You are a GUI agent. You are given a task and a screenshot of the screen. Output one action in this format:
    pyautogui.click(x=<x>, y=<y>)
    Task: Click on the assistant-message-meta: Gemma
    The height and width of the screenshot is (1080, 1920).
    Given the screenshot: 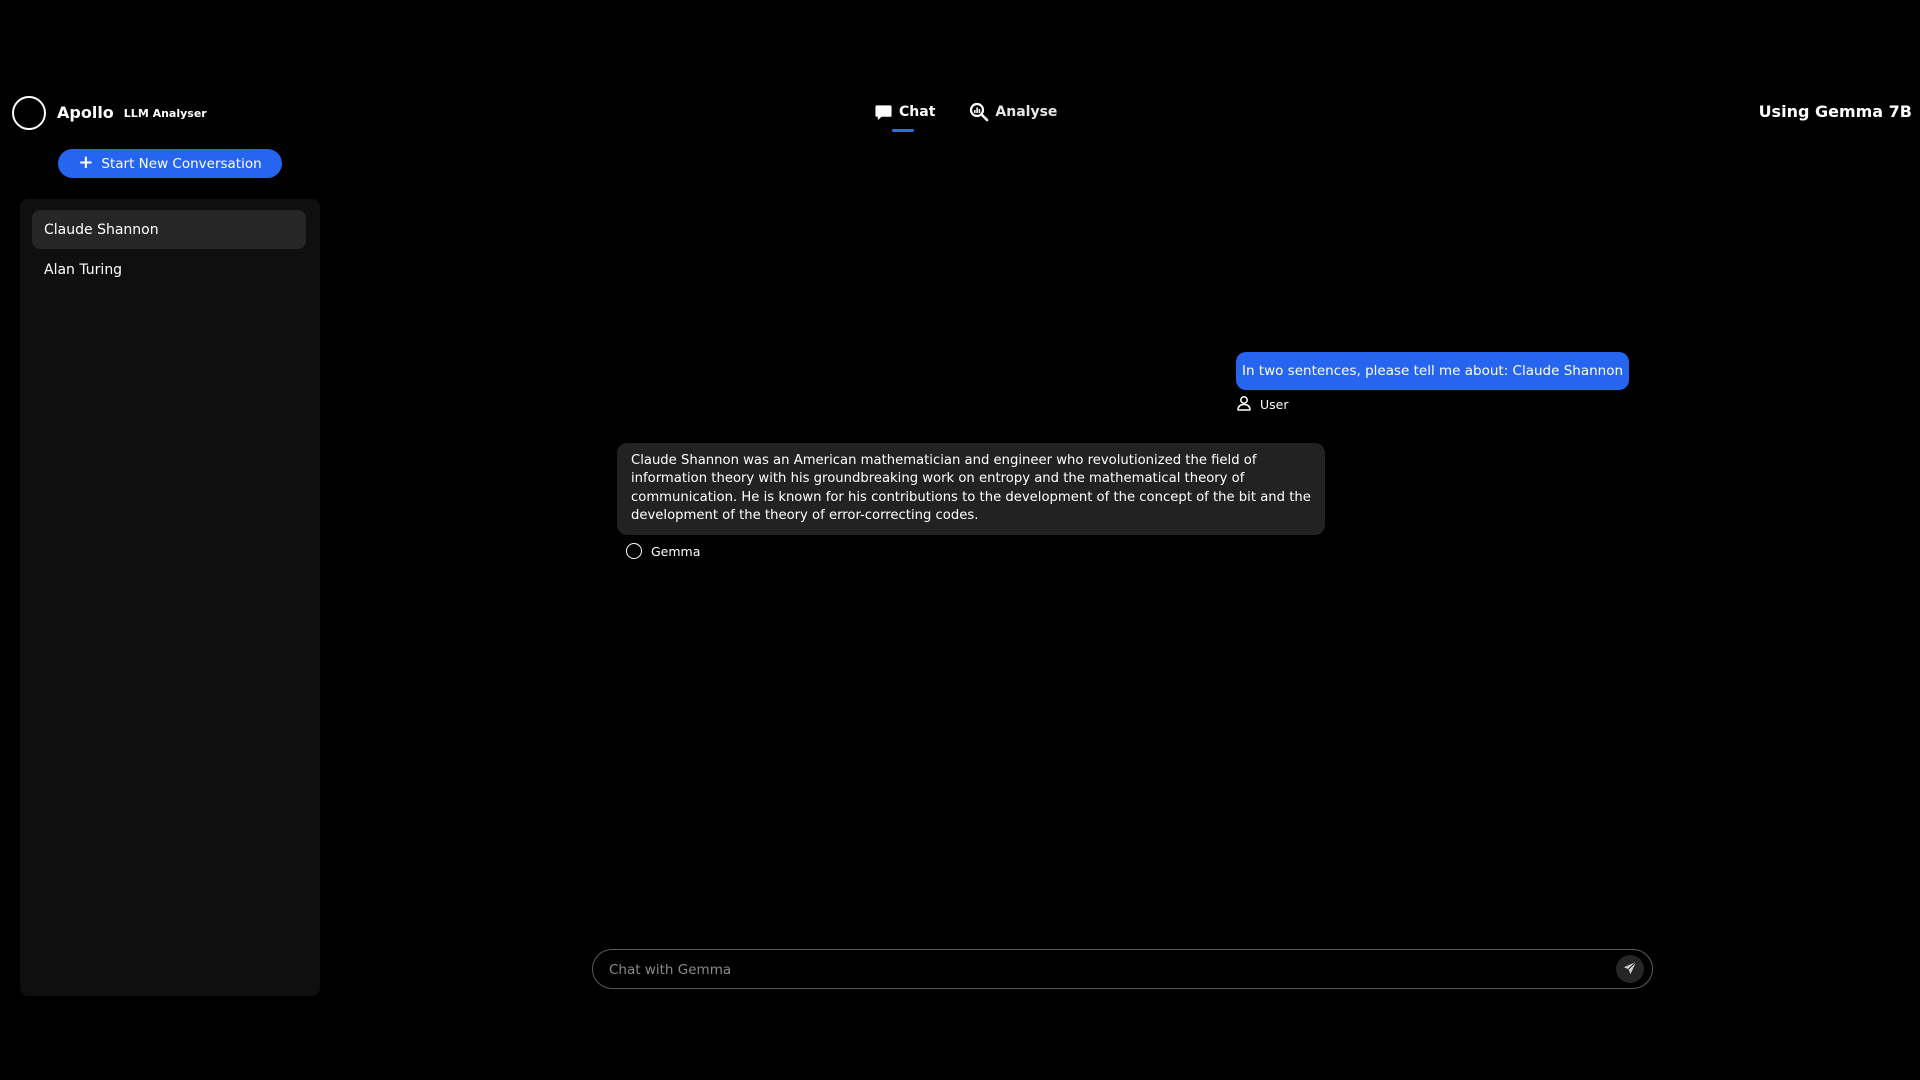 What is the action you would take?
    pyautogui.click(x=663, y=551)
    